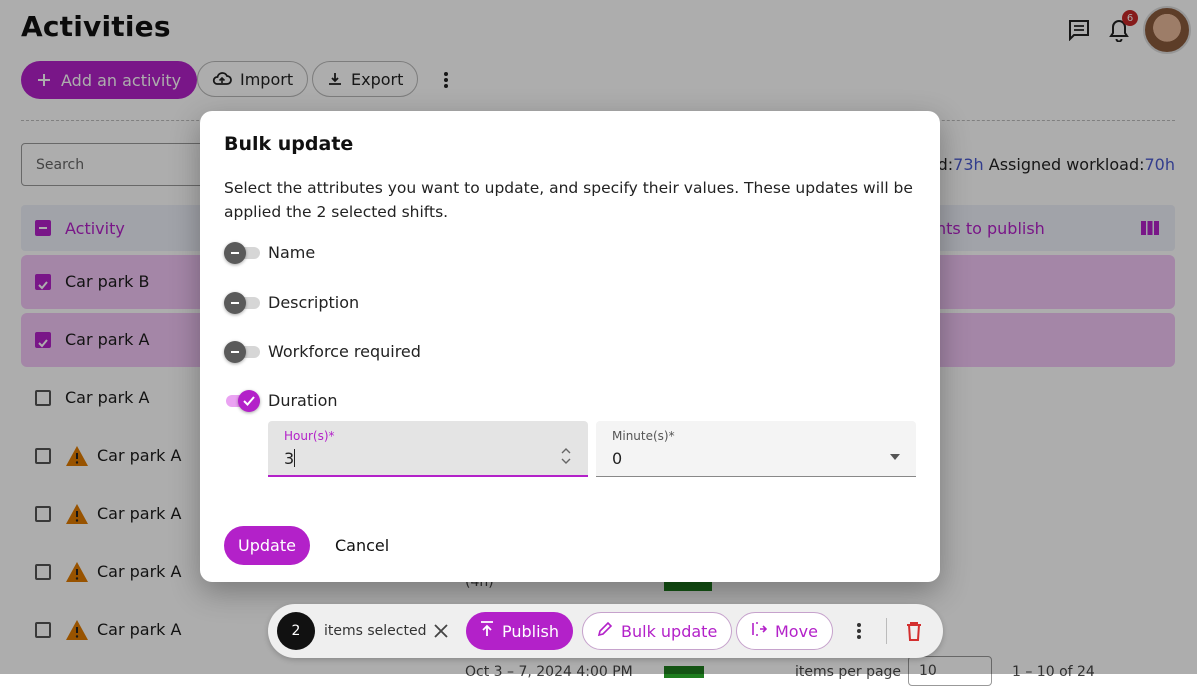  I want to click on name-toggle: Name, so click(374, 253).